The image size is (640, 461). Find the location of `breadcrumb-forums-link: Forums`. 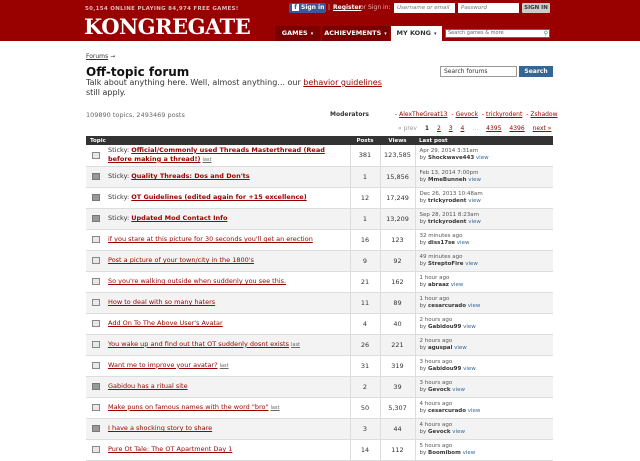

breadcrumb-forums-link: Forums is located at coordinates (97, 56).